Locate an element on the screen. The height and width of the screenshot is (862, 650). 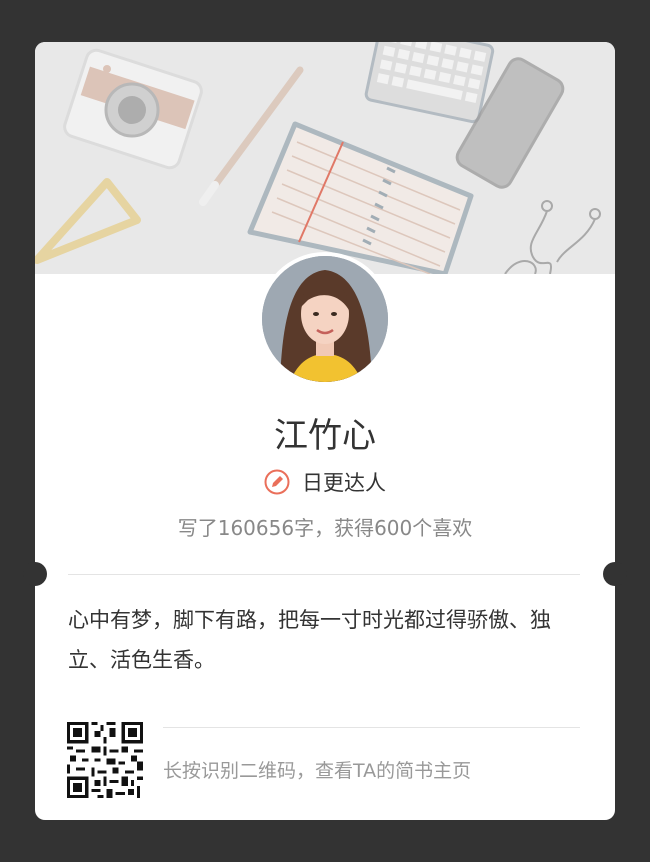
user-bio: 心中有梦，脚下有路，把每一寸时光都过得骄傲、独立、活色生香。 is located at coordinates (309, 640).